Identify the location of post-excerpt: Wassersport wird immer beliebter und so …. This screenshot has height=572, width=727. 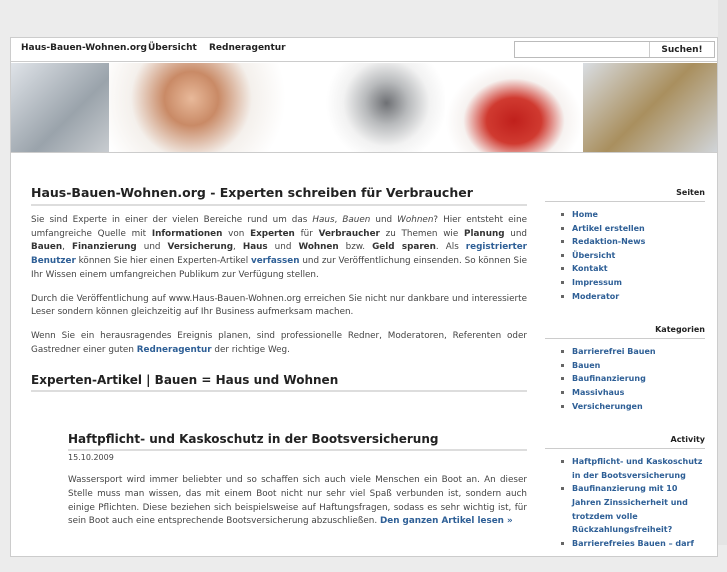
(297, 501).